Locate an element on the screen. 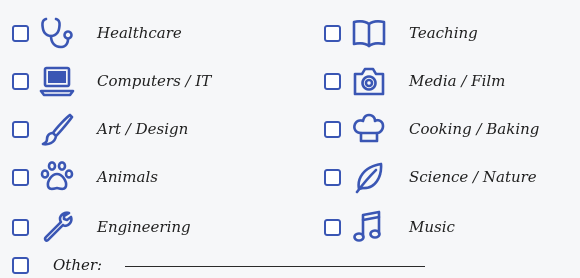  option-cooking-baking: Cooking / Baking is located at coordinates (431, 129).